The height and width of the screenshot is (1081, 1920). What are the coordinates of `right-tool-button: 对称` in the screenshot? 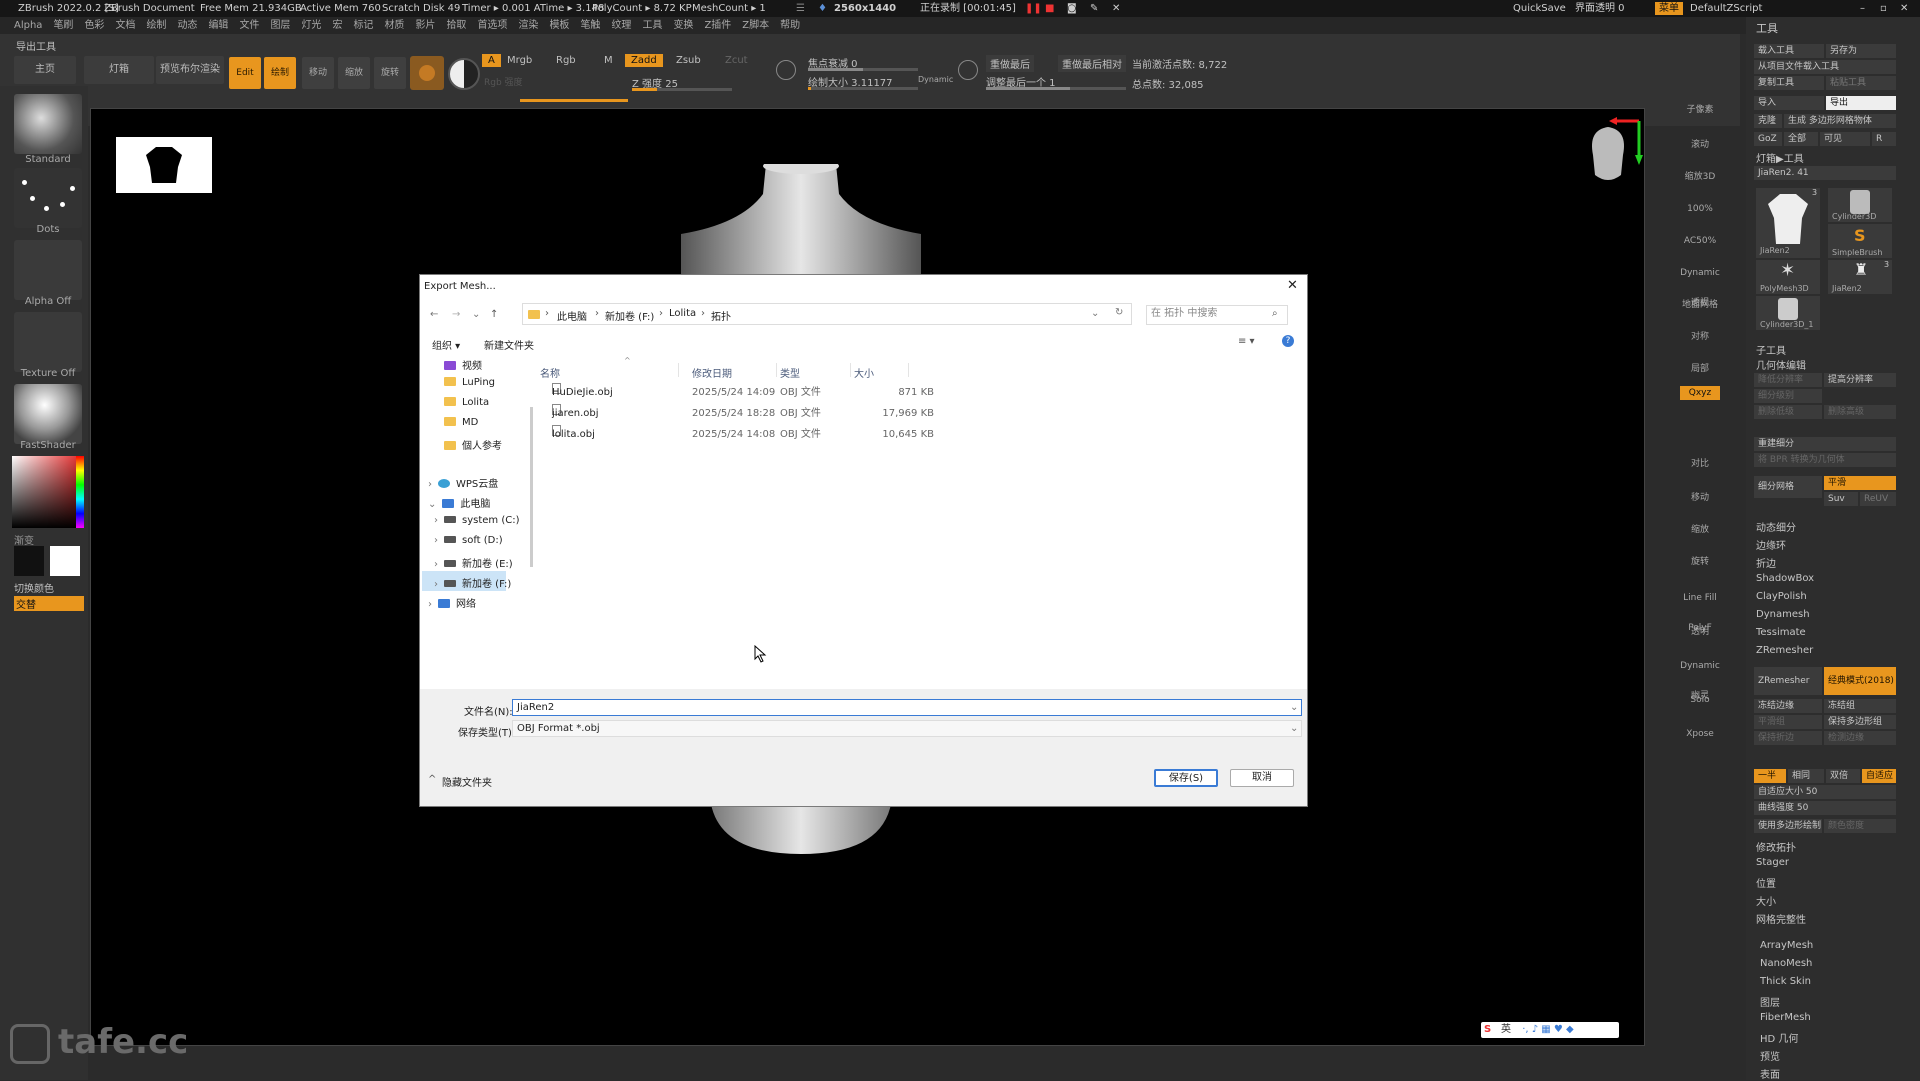 It's located at (1700, 337).